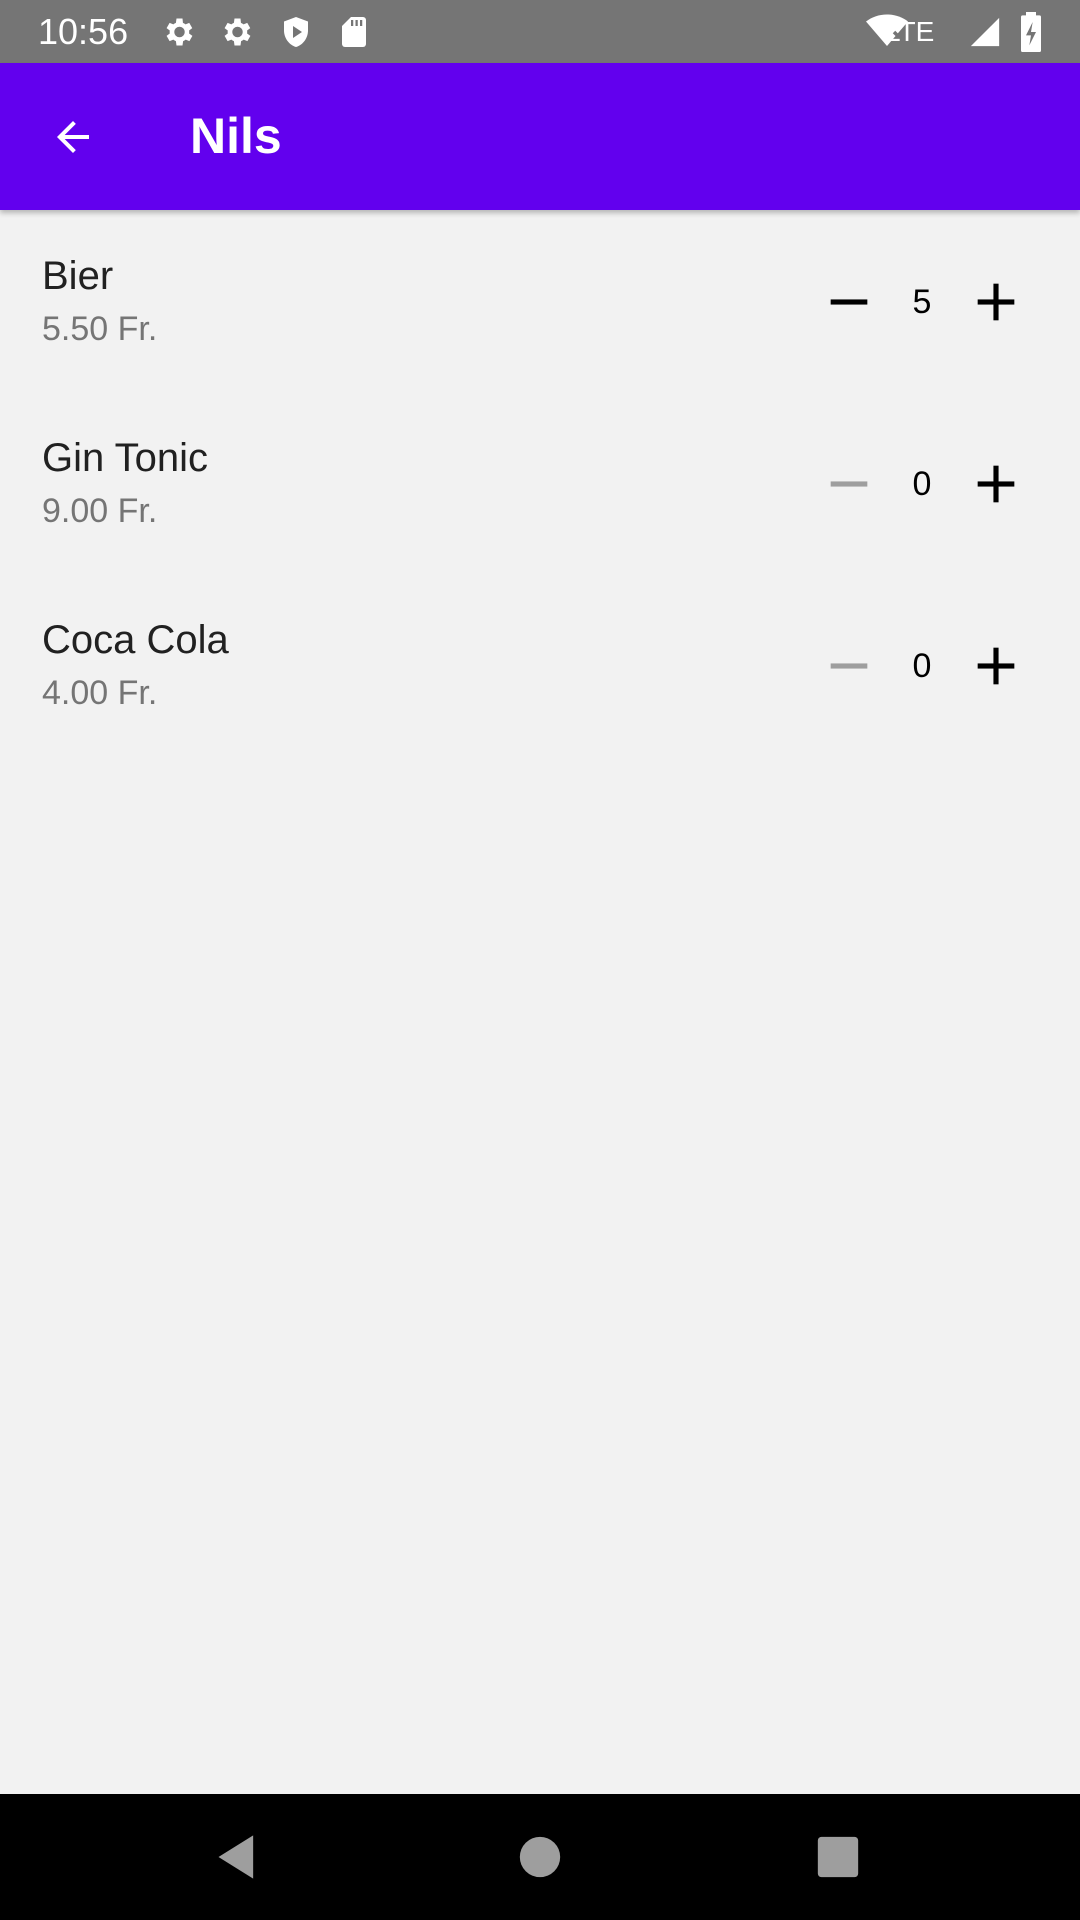 The image size is (1080, 1920). What do you see at coordinates (354, 32) in the screenshot?
I see `sd-card-icon` at bounding box center [354, 32].